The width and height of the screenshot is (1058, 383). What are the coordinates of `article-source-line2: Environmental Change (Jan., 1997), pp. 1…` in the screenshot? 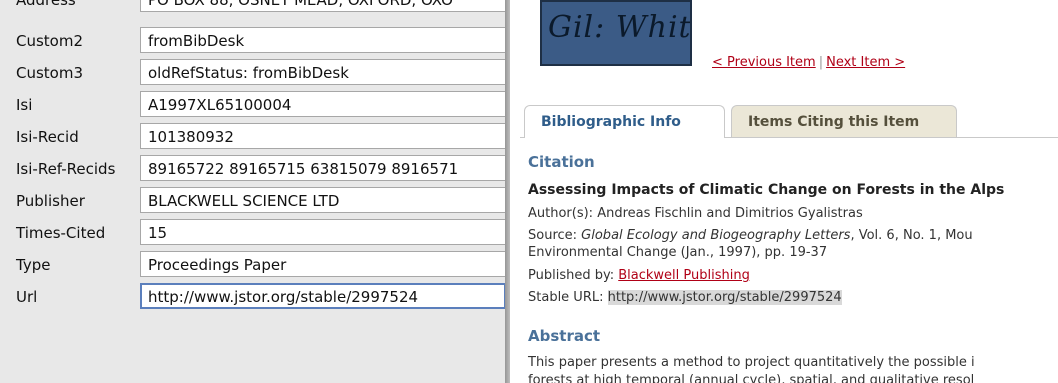 It's located at (678, 252).